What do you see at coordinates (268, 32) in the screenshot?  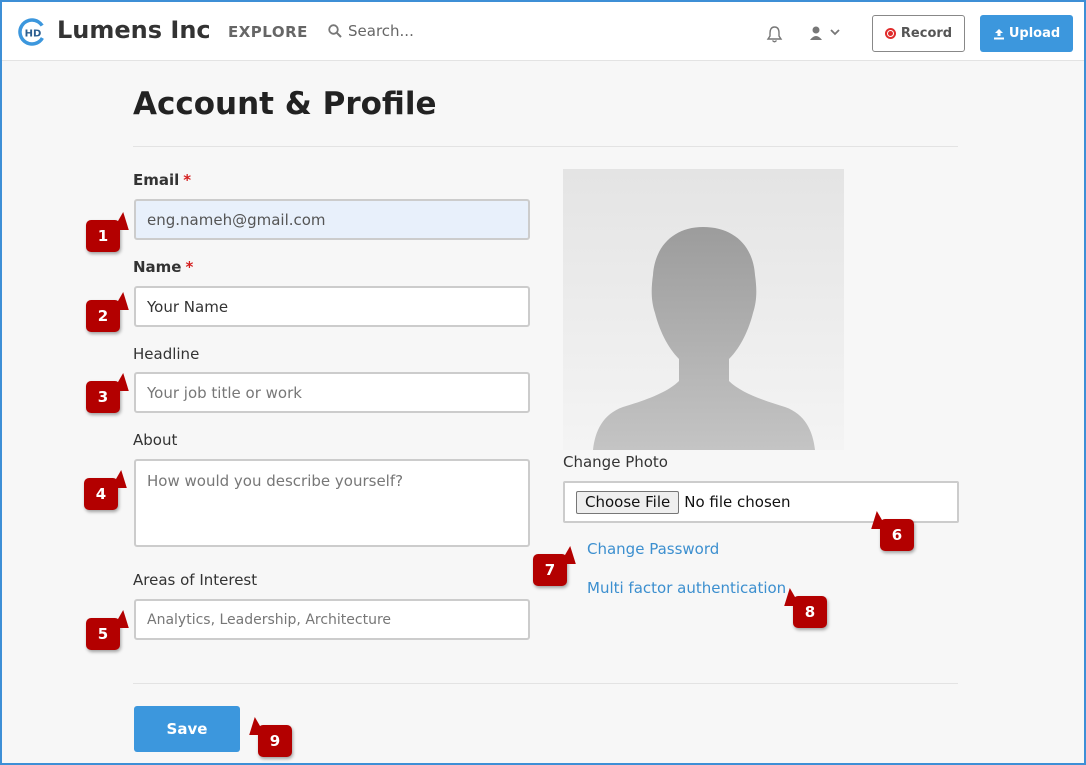 I see `explore-link: EXPLORE` at bounding box center [268, 32].